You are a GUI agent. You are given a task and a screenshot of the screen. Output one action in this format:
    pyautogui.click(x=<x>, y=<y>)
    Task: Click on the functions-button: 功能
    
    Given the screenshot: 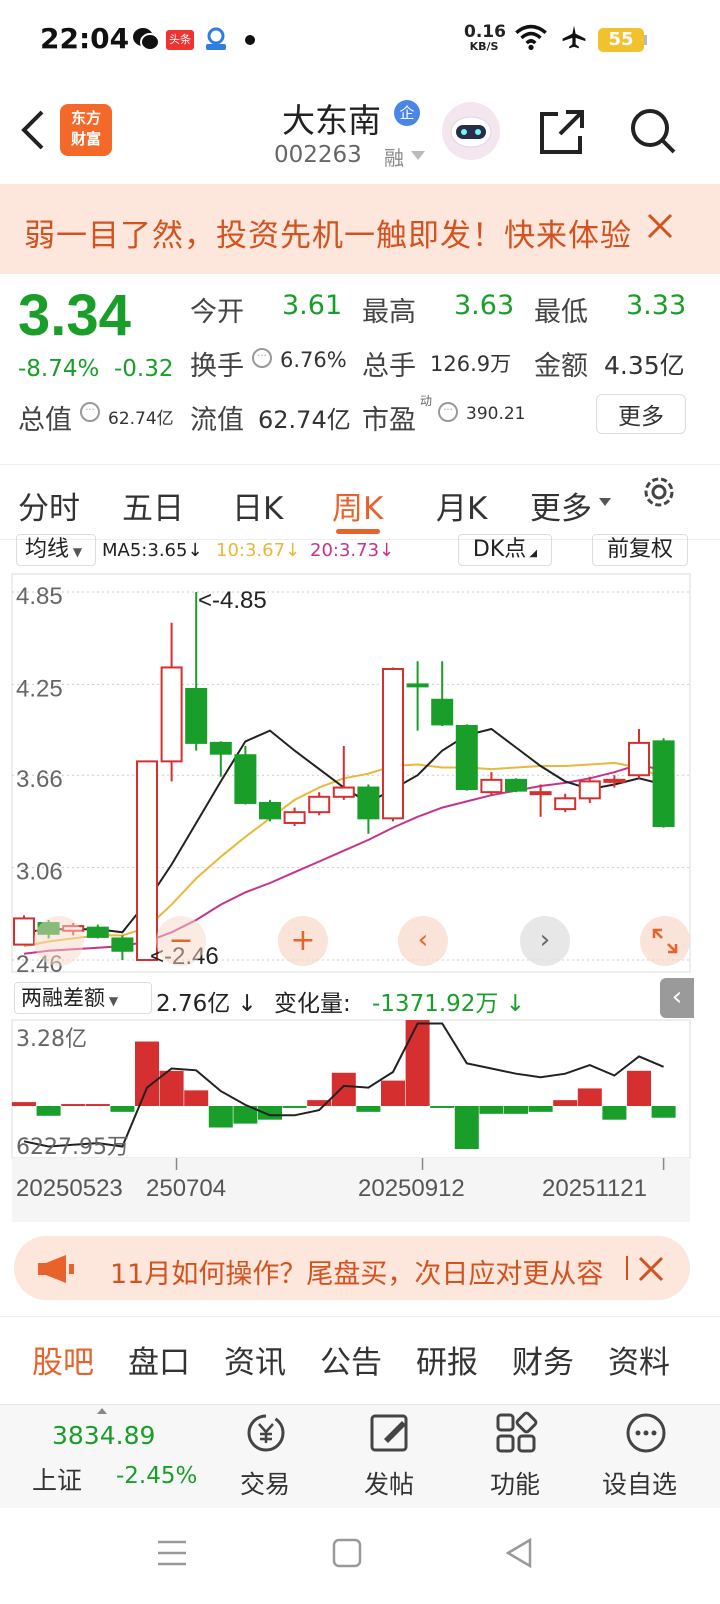 What is the action you would take?
    pyautogui.click(x=517, y=1457)
    